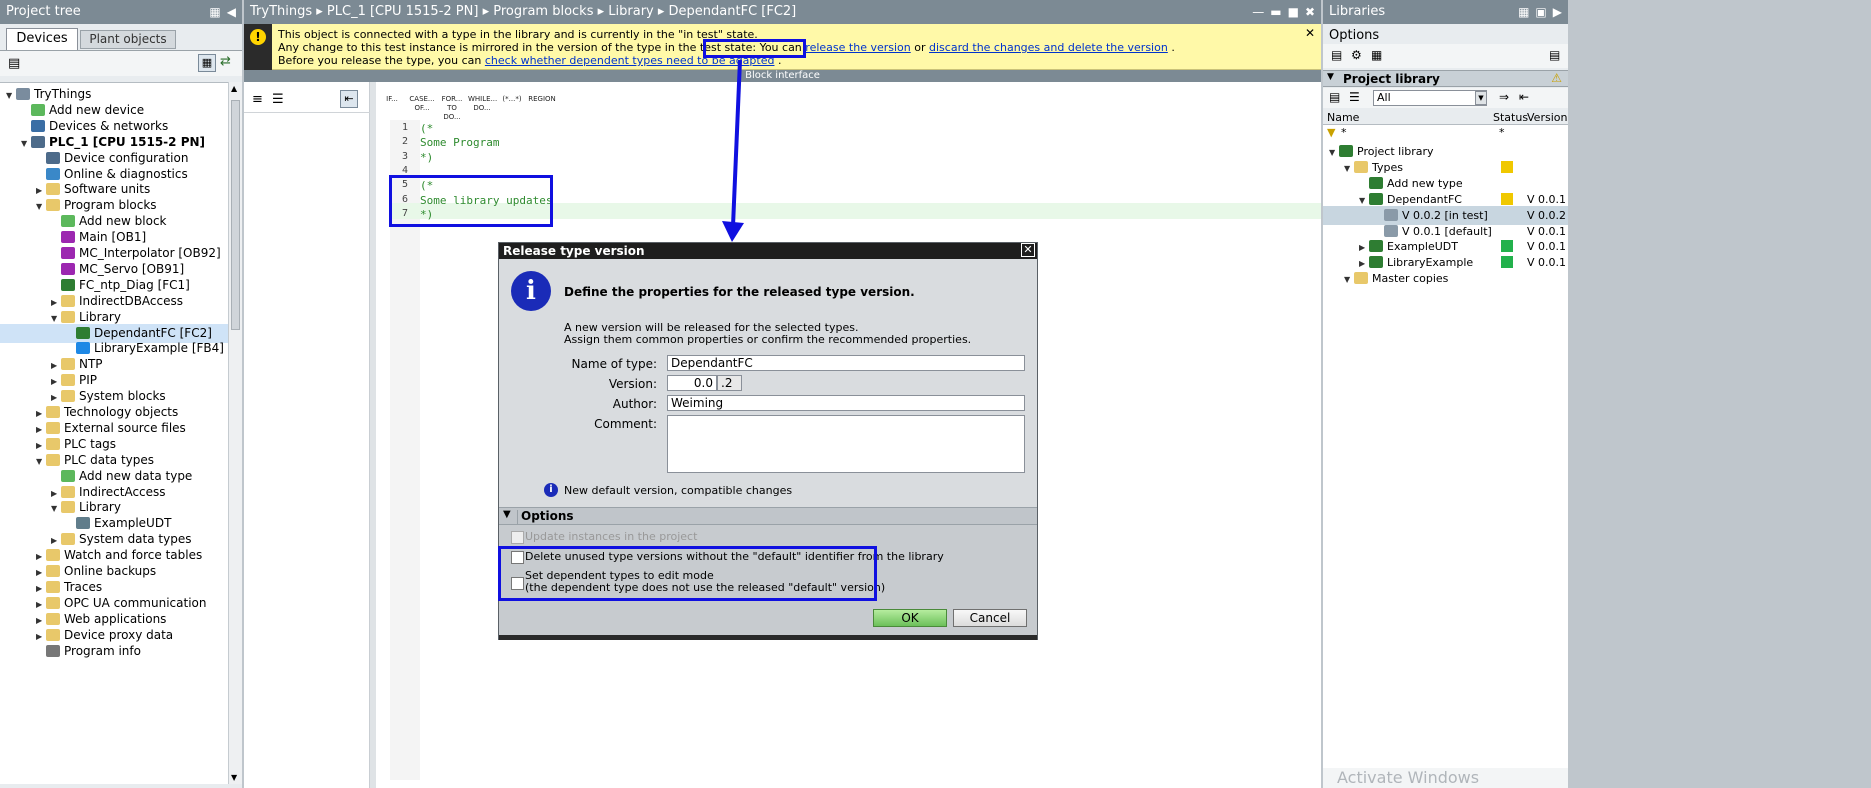 The image size is (1871, 788). Describe the element at coordinates (517, 537) in the screenshot. I see `update-instances-checkbox` at that location.